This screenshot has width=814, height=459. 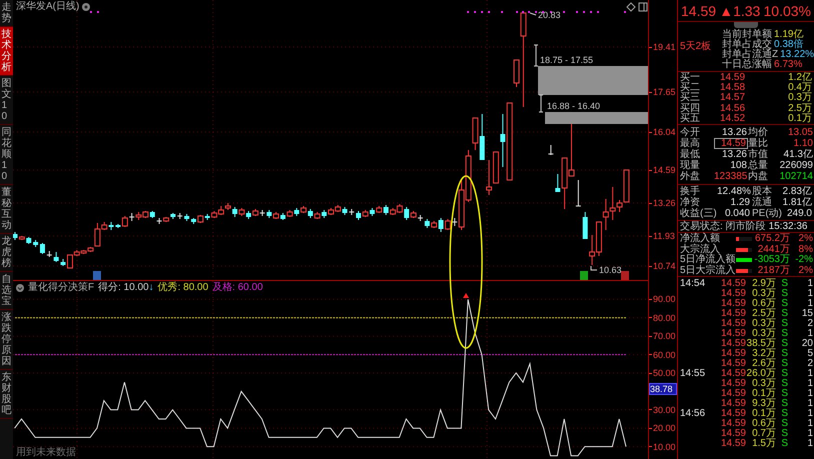 I want to click on order-label: 买二, so click(x=690, y=88).